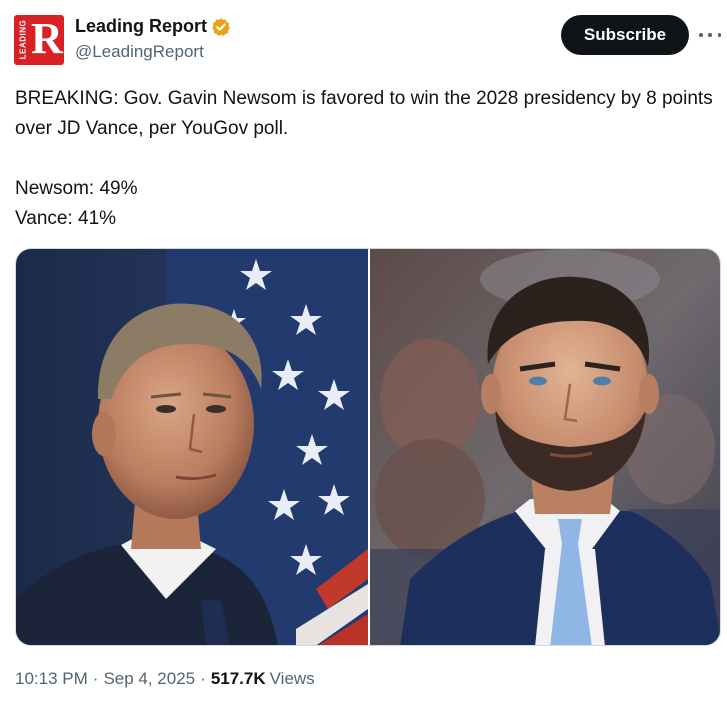 Image resolution: width=727 pixels, height=711 pixels. What do you see at coordinates (221, 27) in the screenshot?
I see `verified-badge-icon` at bounding box center [221, 27].